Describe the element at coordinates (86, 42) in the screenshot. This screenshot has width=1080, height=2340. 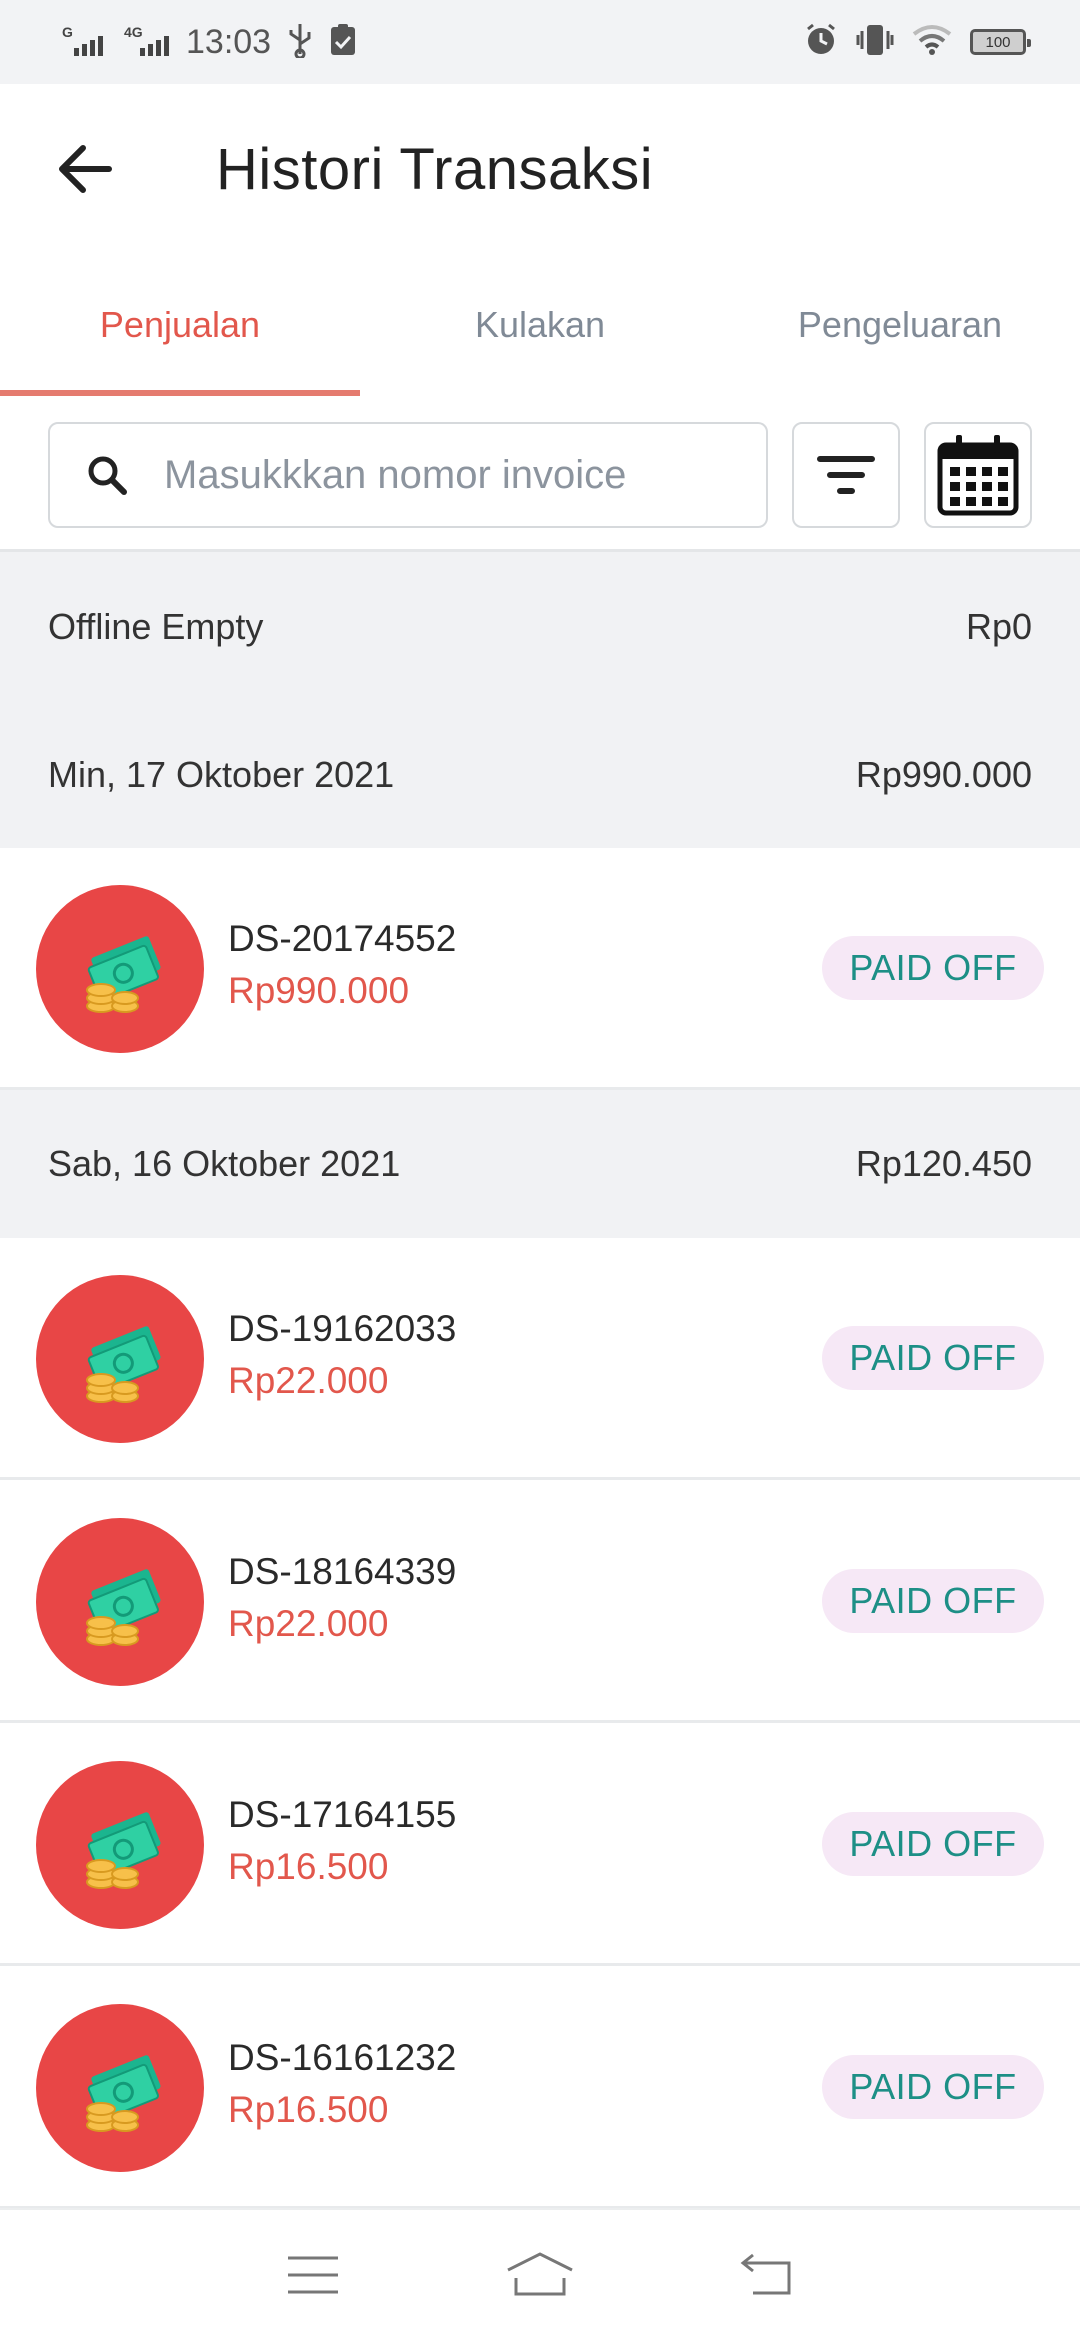
I see `signal-g-icon: G` at that location.